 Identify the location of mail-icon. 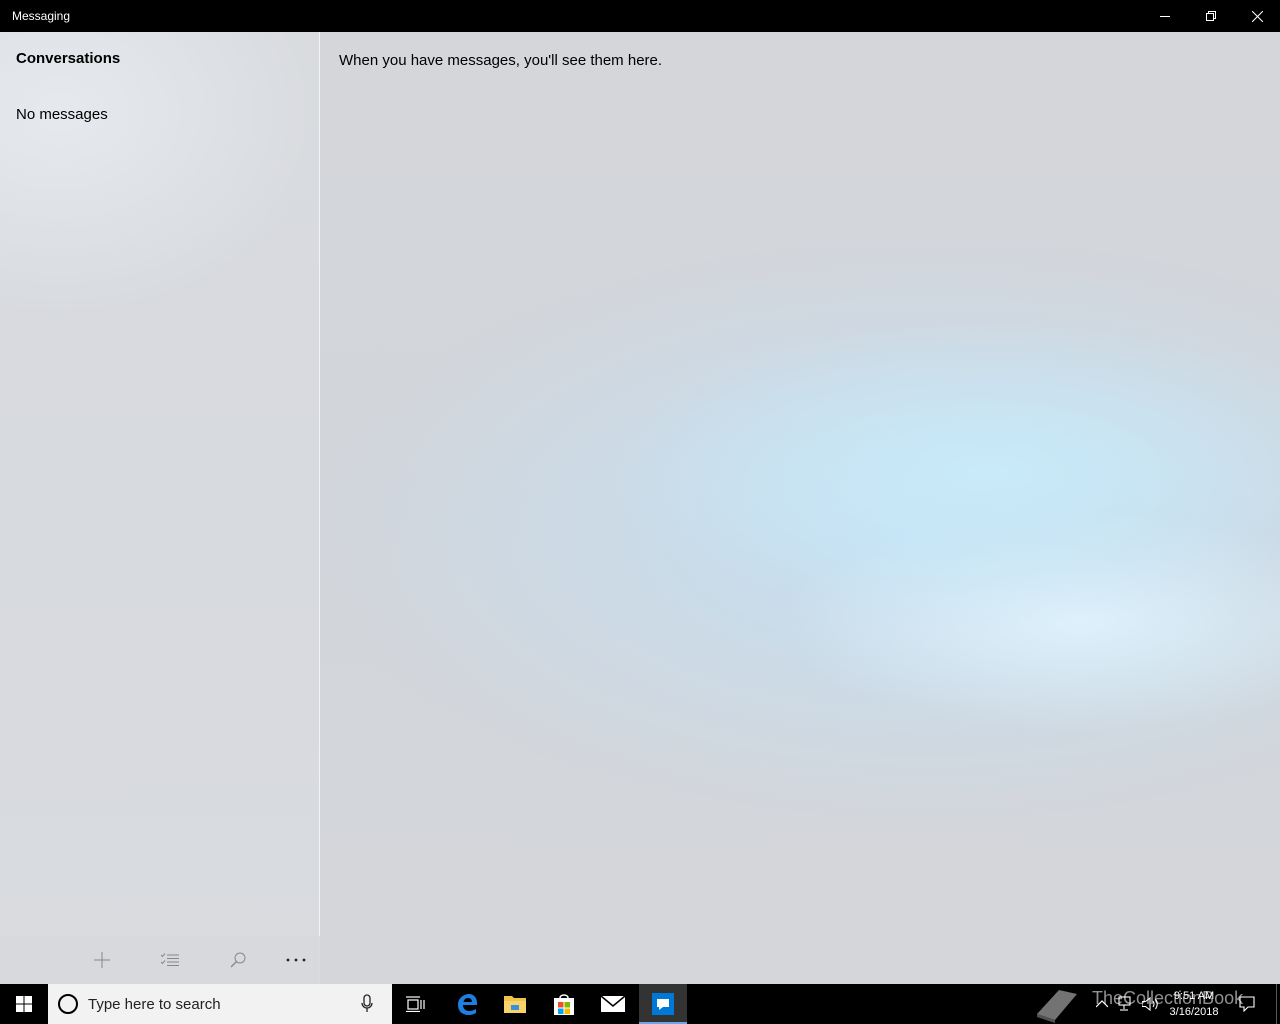
(613, 1003).